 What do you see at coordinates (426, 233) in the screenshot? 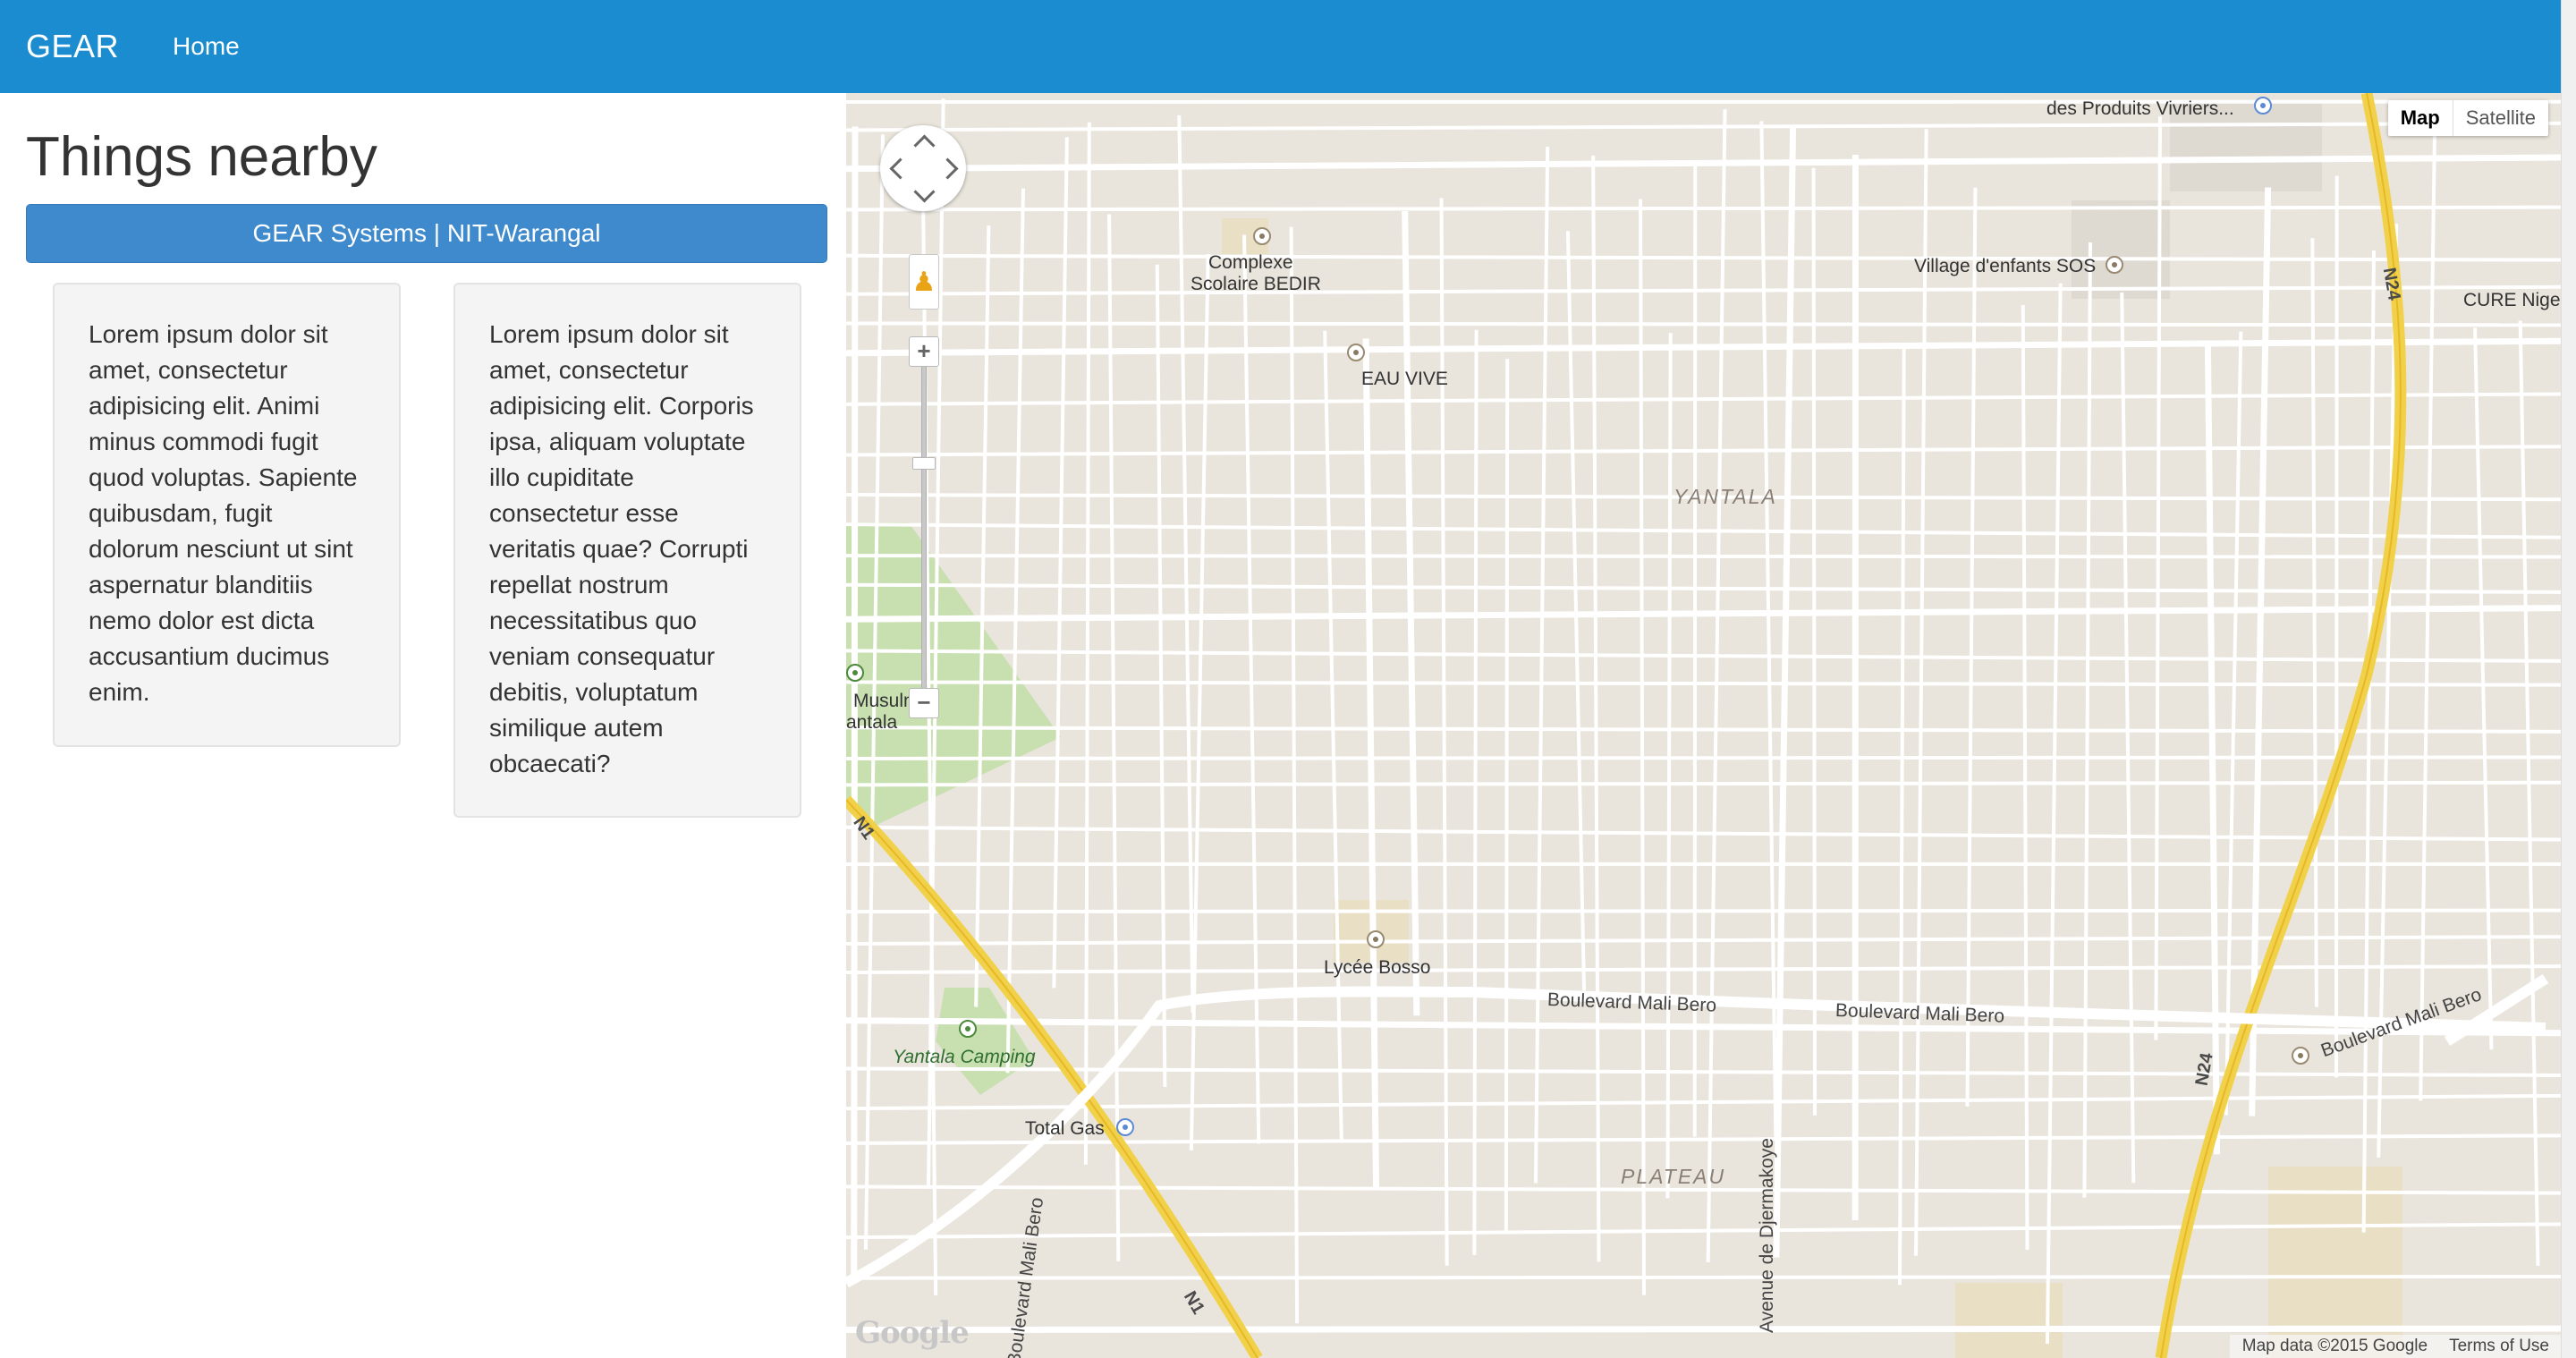
I see `org-button: GEAR Systems | NIT-Warangal` at bounding box center [426, 233].